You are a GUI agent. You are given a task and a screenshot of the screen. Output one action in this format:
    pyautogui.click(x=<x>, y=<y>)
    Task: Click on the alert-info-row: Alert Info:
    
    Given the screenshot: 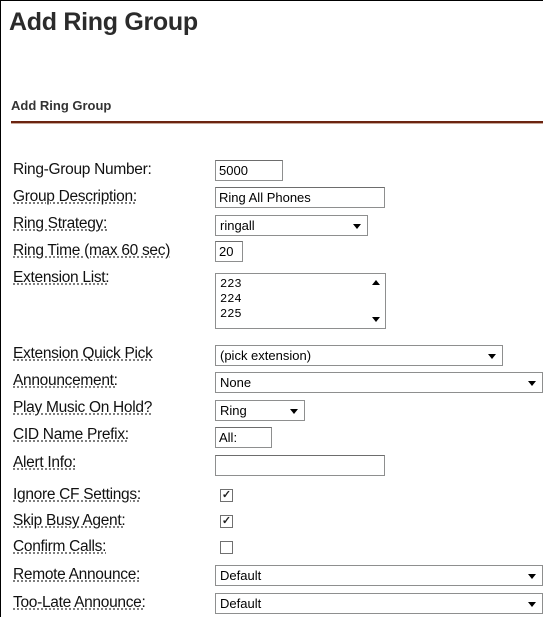 What is the action you would take?
    pyautogui.click(x=278, y=464)
    